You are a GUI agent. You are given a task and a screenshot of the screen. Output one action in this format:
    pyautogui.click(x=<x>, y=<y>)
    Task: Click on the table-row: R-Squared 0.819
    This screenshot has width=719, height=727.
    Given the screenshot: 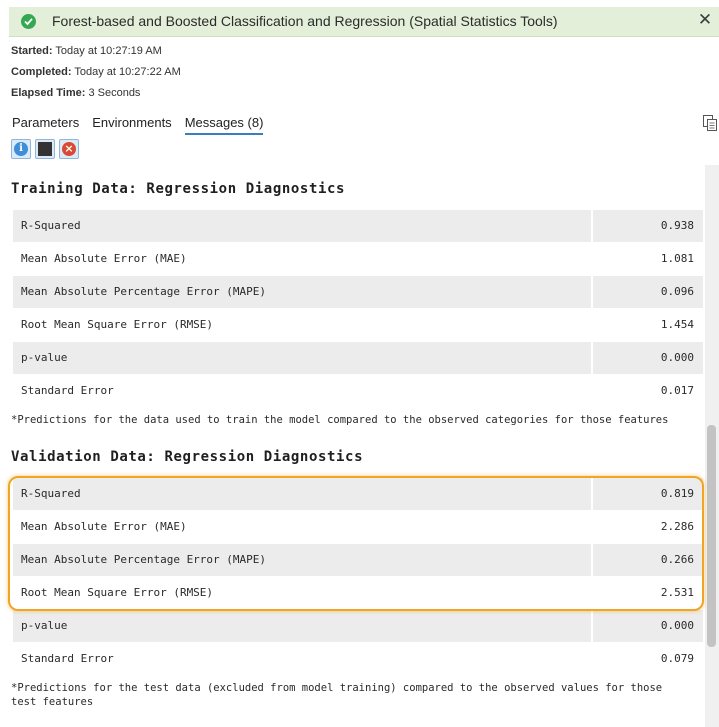 What is the action you would take?
    pyautogui.click(x=358, y=494)
    